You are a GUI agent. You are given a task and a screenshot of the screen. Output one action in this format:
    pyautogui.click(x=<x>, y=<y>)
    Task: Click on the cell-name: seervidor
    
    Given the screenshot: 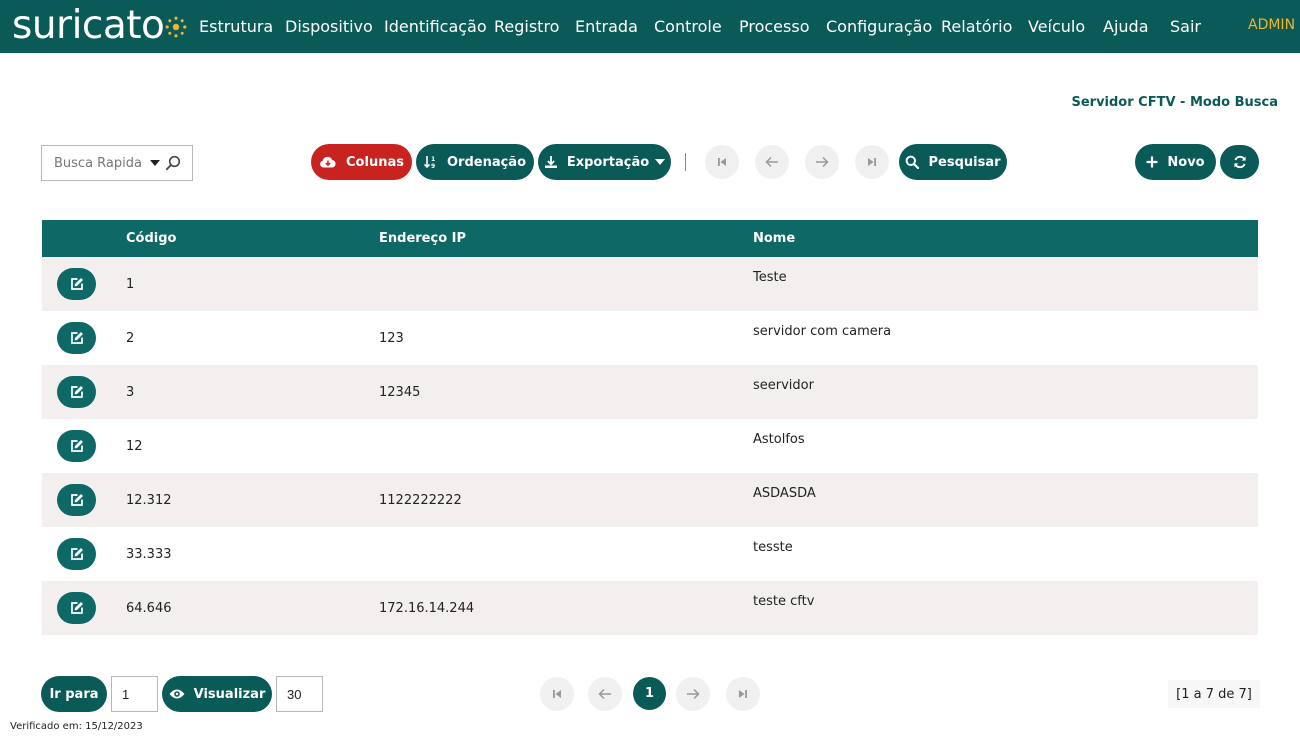 What is the action you would take?
    pyautogui.click(x=783, y=385)
    